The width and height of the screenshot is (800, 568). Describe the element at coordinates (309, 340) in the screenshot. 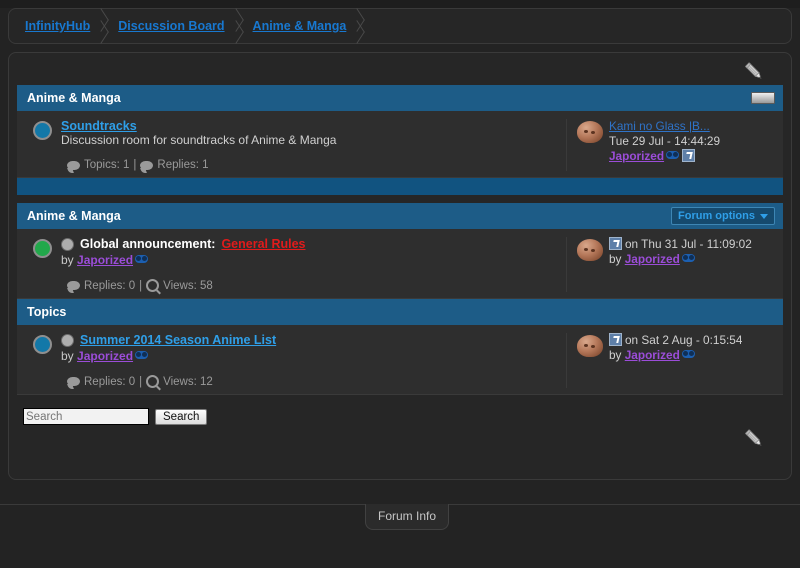

I see `topic-title-line: Summer 2014 Season Anime List` at that location.